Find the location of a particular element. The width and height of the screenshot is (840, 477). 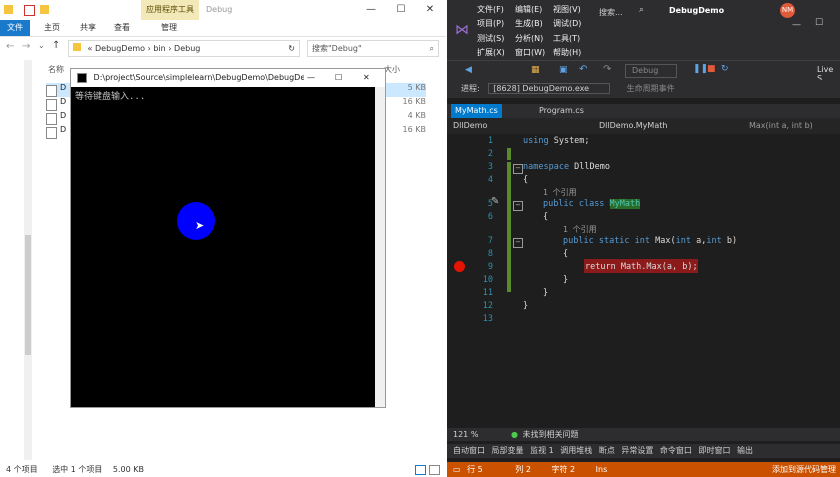

menu-project: 项目(P) is located at coordinates (490, 23).